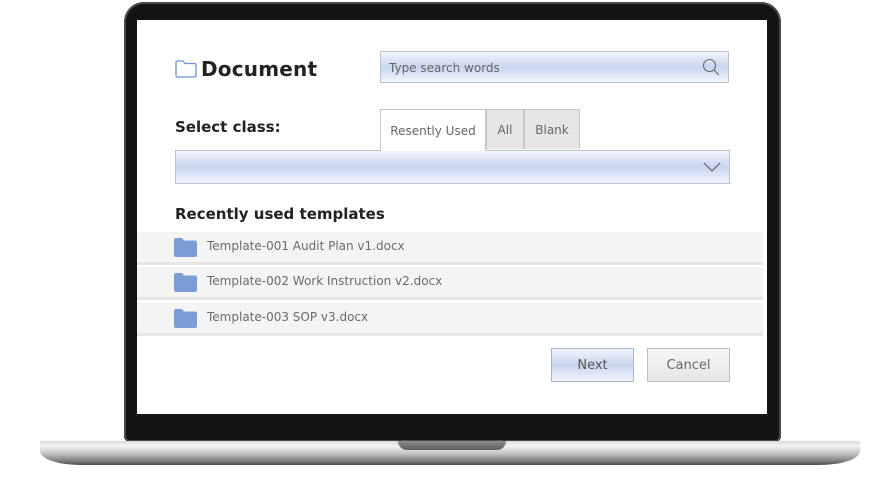  I want to click on folder-outline-icon, so click(186, 69).